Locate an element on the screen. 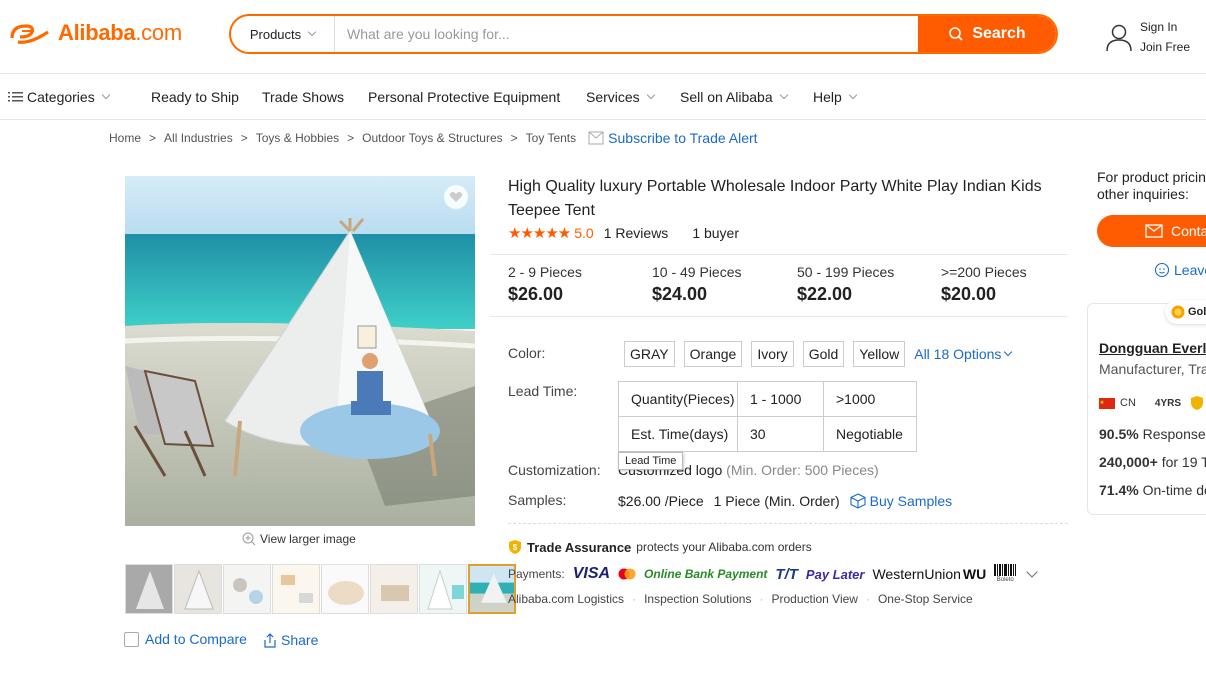 The height and width of the screenshot is (693, 1206). contact-supplier-button: Conta is located at coordinates (1151, 231).